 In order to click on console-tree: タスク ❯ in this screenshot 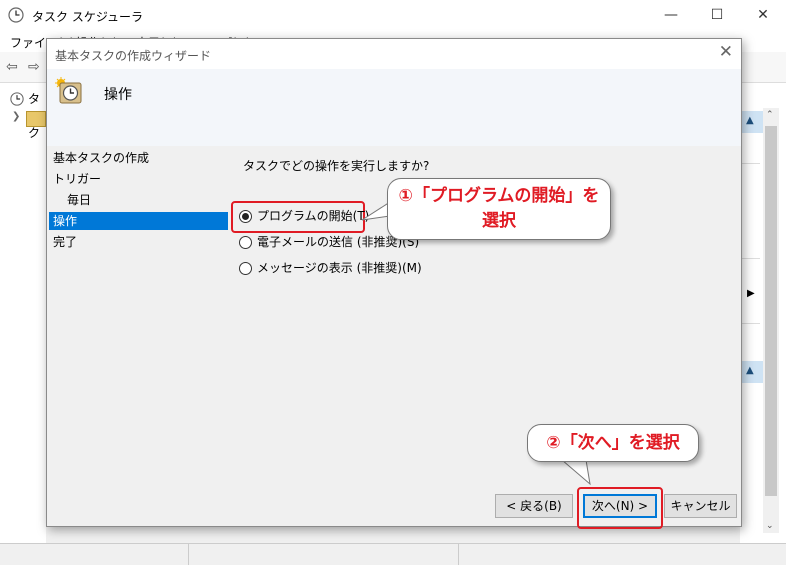, I will do `click(23, 313)`.